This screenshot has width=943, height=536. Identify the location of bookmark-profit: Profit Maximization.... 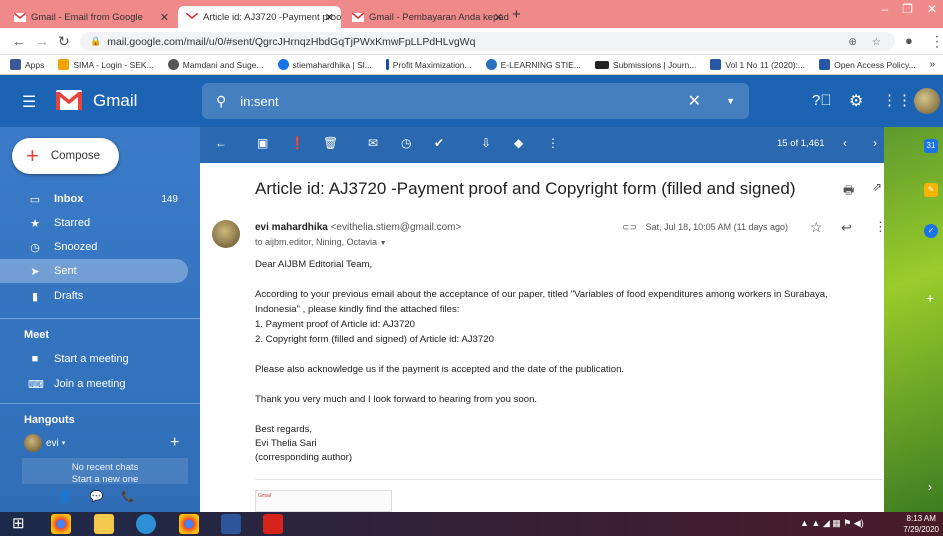
(428, 64).